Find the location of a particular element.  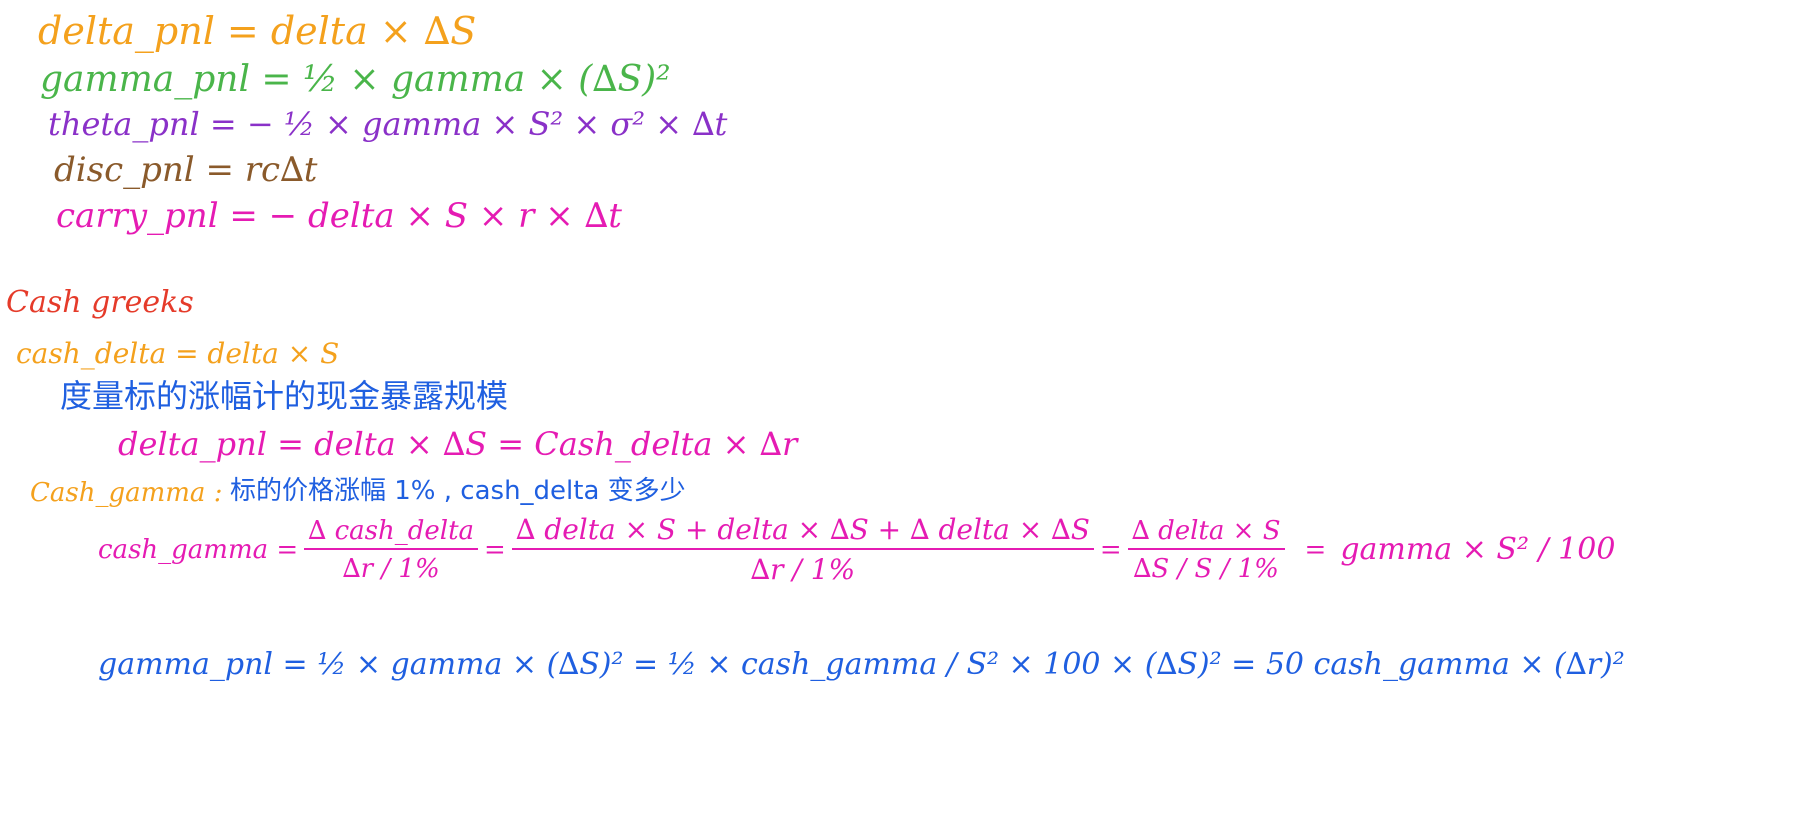

fraction-3-numerator: ∆ delta × S is located at coordinates (1206, 531).